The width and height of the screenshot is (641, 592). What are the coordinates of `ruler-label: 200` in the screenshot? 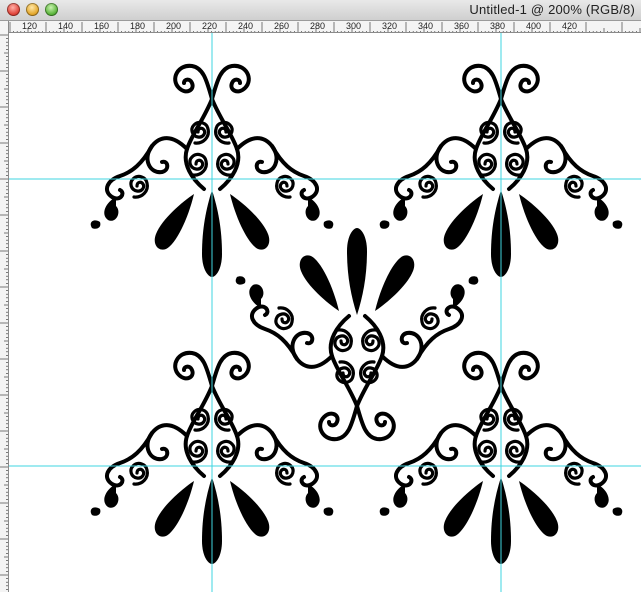 It's located at (174, 26).